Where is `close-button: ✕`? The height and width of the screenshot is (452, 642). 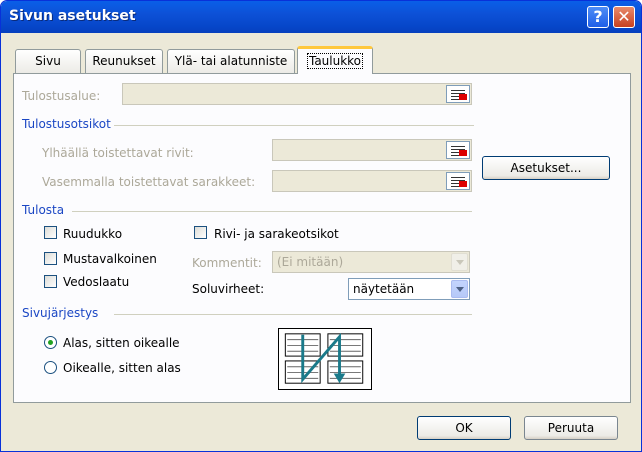 close-button: ✕ is located at coordinates (624, 17).